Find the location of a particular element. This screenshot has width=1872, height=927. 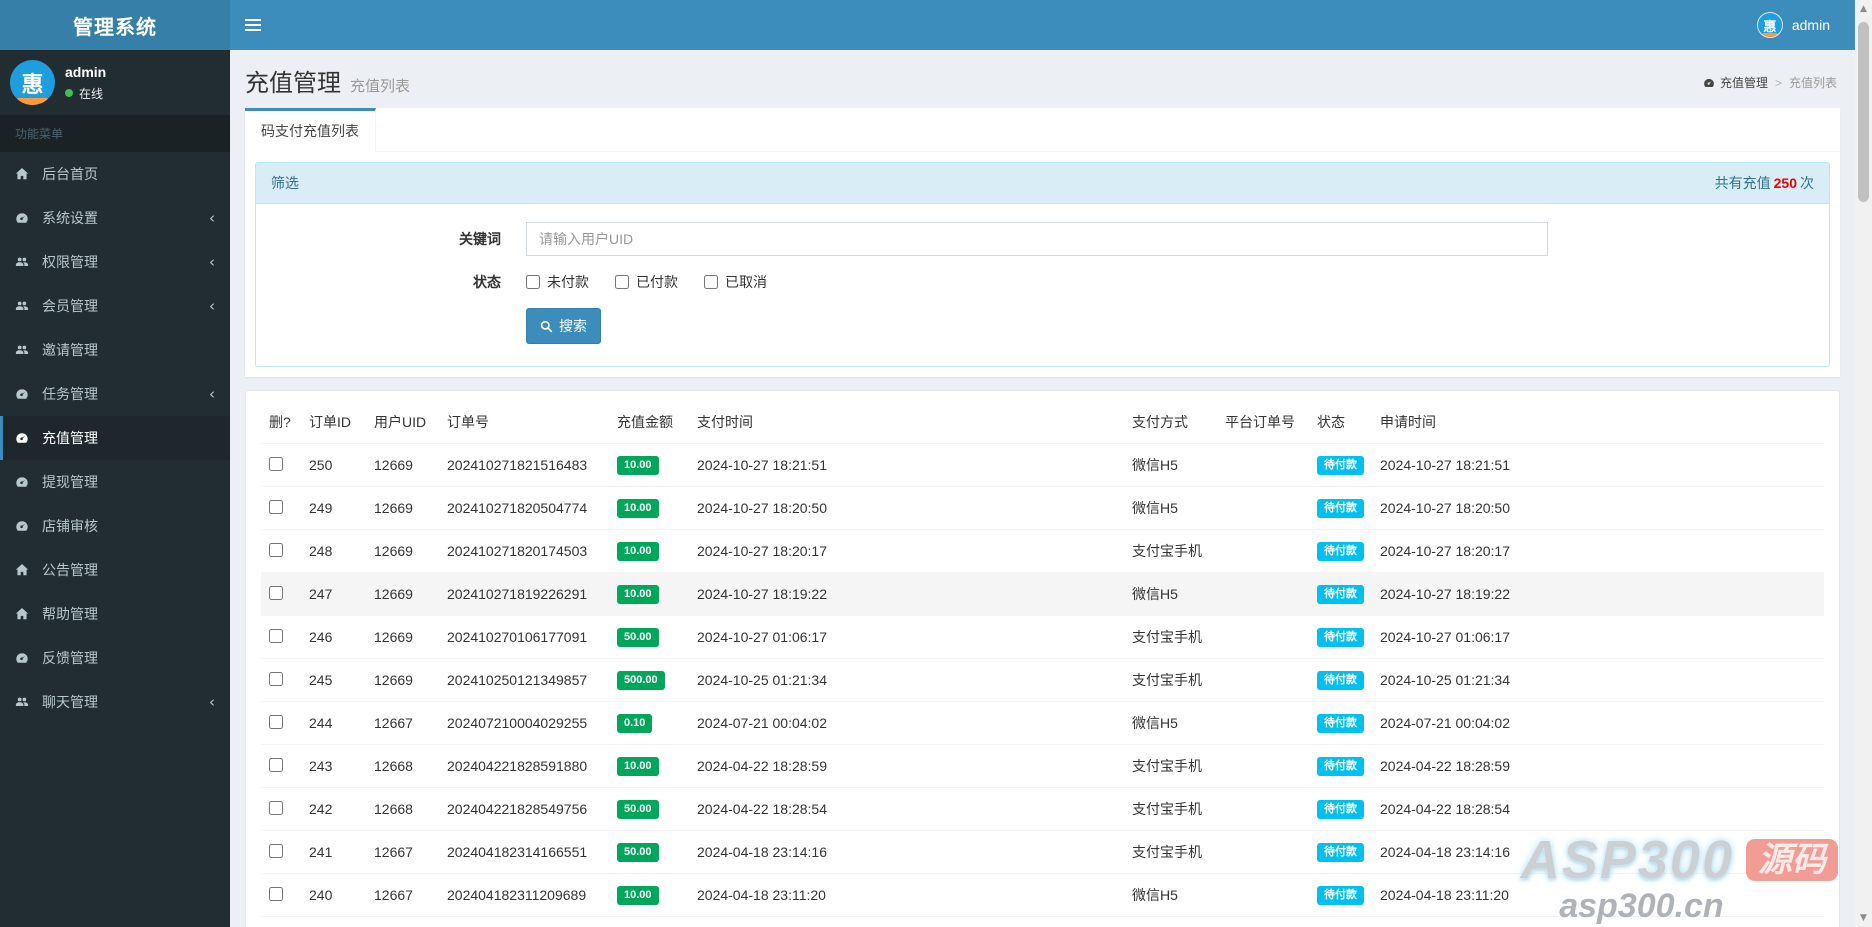

sidebar-item-label: 权限管理 is located at coordinates (70, 262).